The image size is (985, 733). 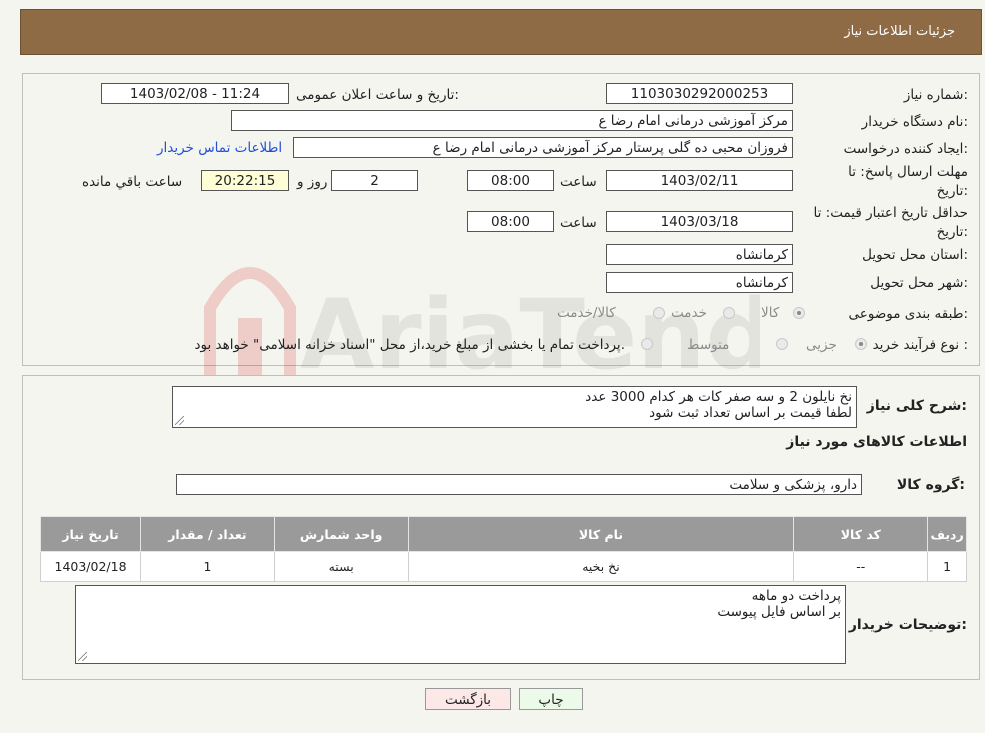 What do you see at coordinates (935, 95) in the screenshot?
I see `need-number-label: شماره نیاز:` at bounding box center [935, 95].